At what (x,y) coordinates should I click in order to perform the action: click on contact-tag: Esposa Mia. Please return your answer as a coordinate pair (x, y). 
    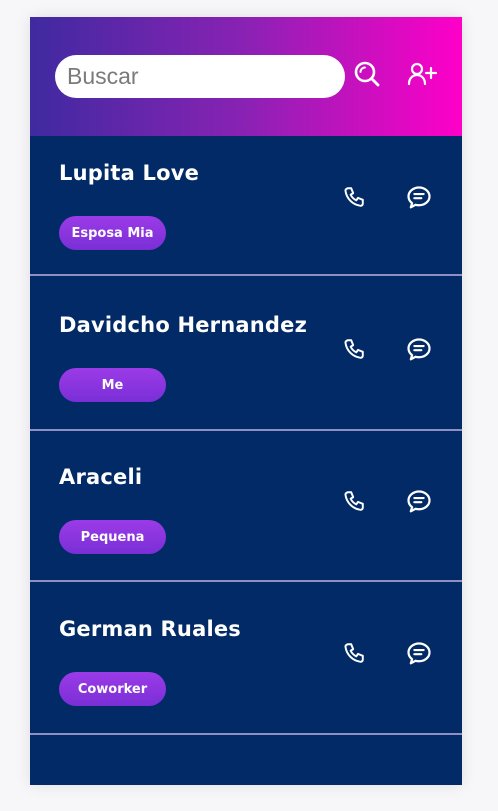
    Looking at the image, I should click on (112, 233).